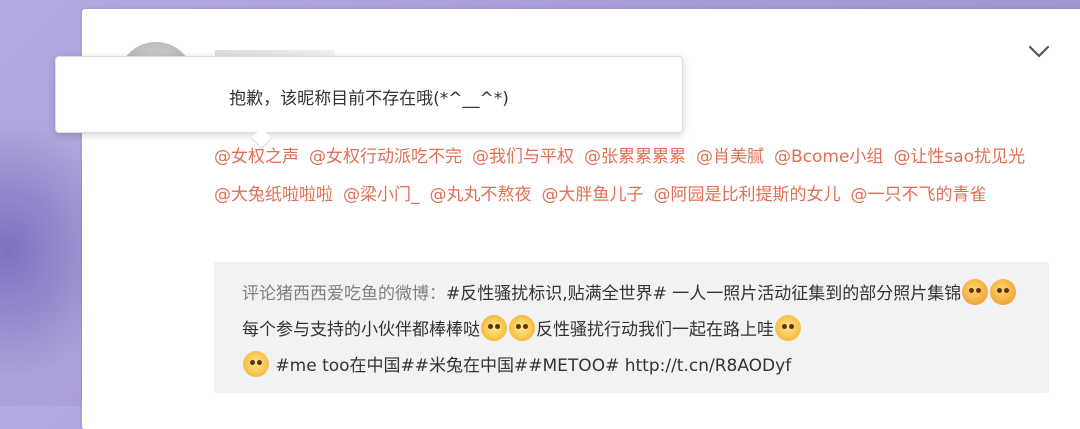  What do you see at coordinates (747, 195) in the screenshot?
I see `mention-link: @阿园是比利提斯的女儿` at bounding box center [747, 195].